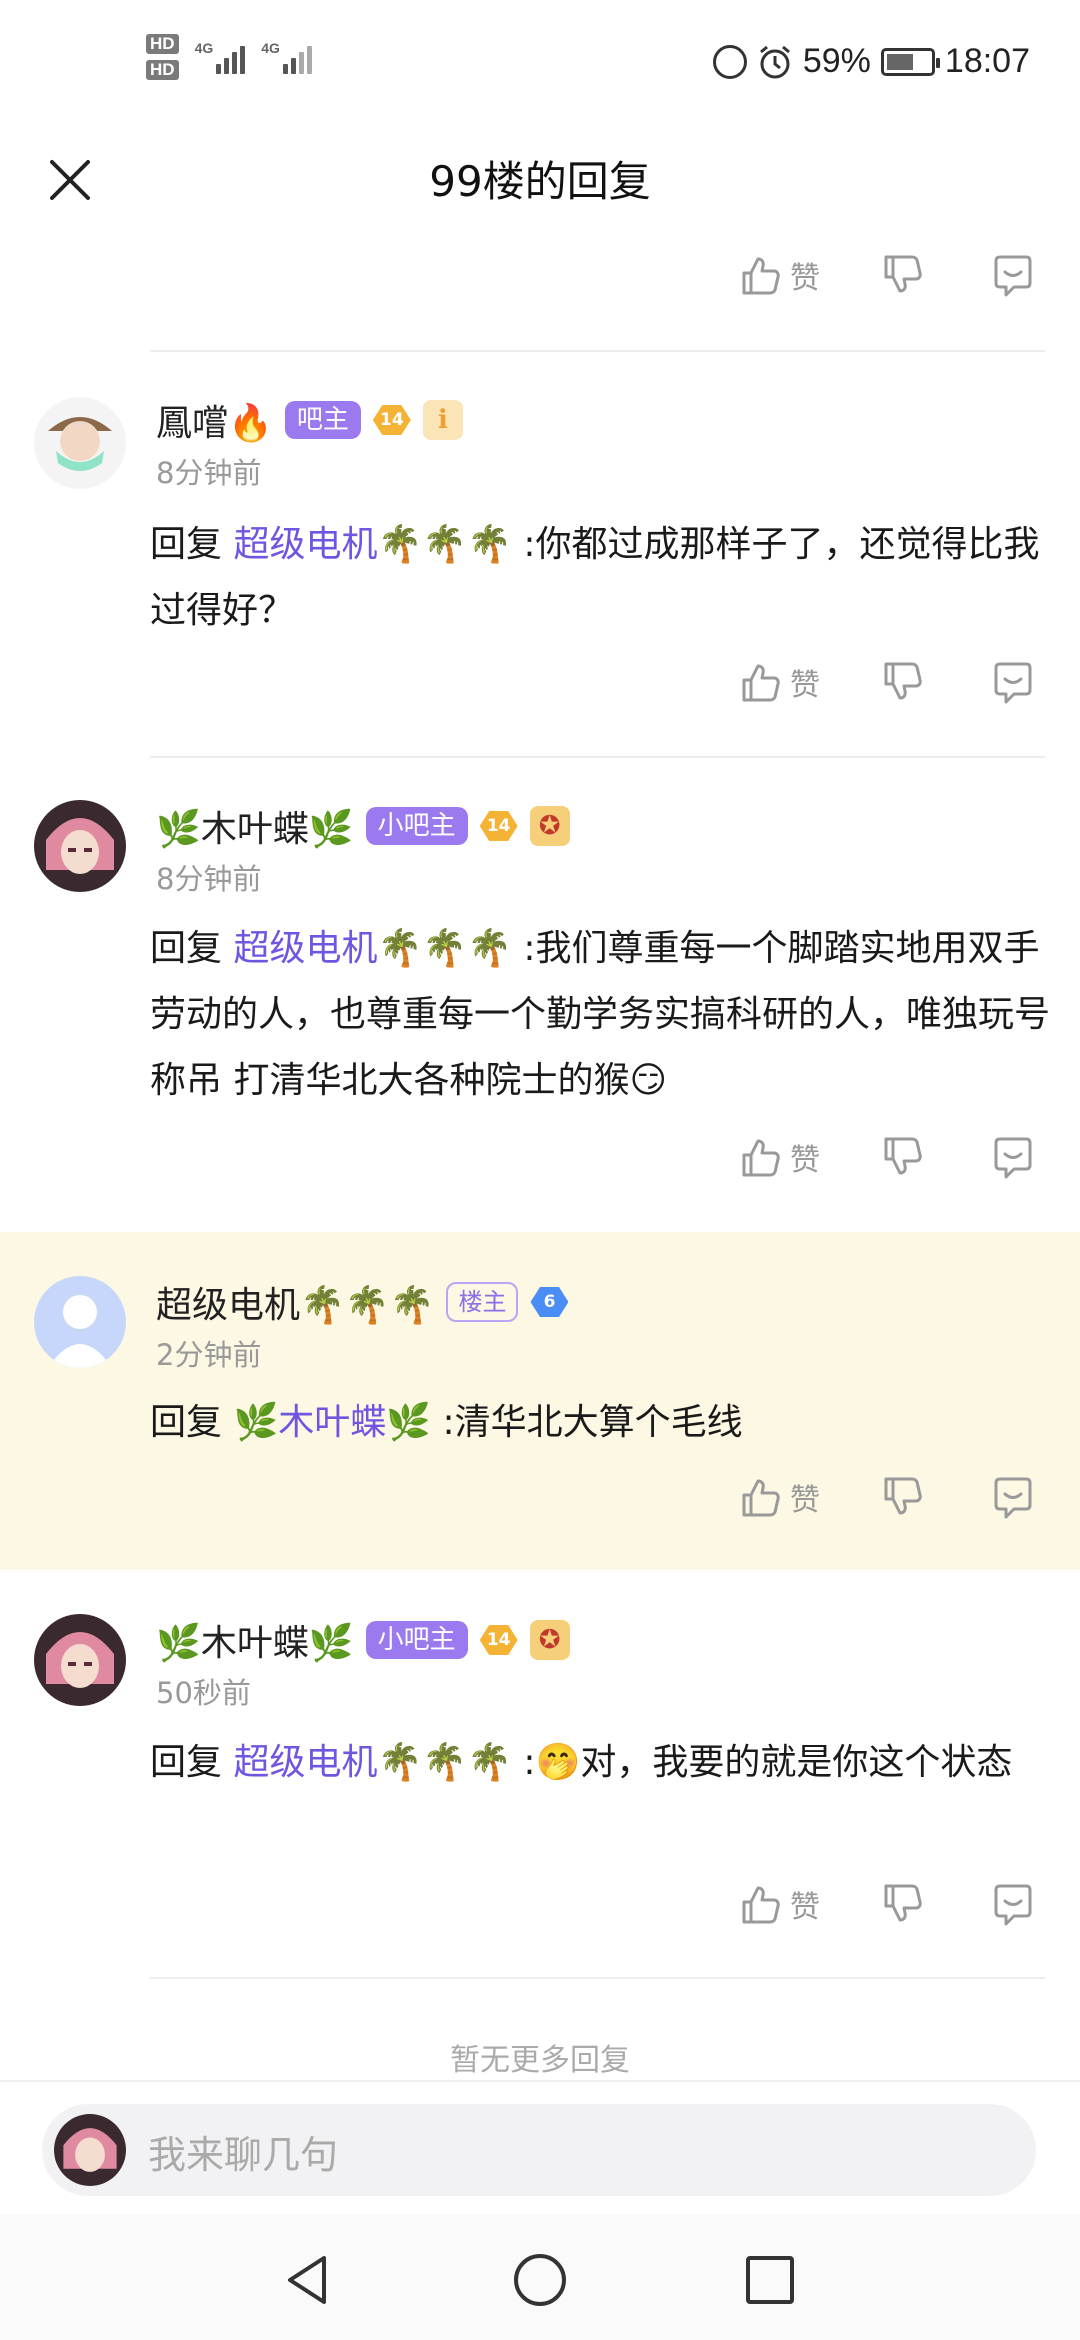 The image size is (1080, 2340). Describe the element at coordinates (762, 1762) in the screenshot. I see `comment-content: :🤭对，我要的就是你这个状态` at that location.